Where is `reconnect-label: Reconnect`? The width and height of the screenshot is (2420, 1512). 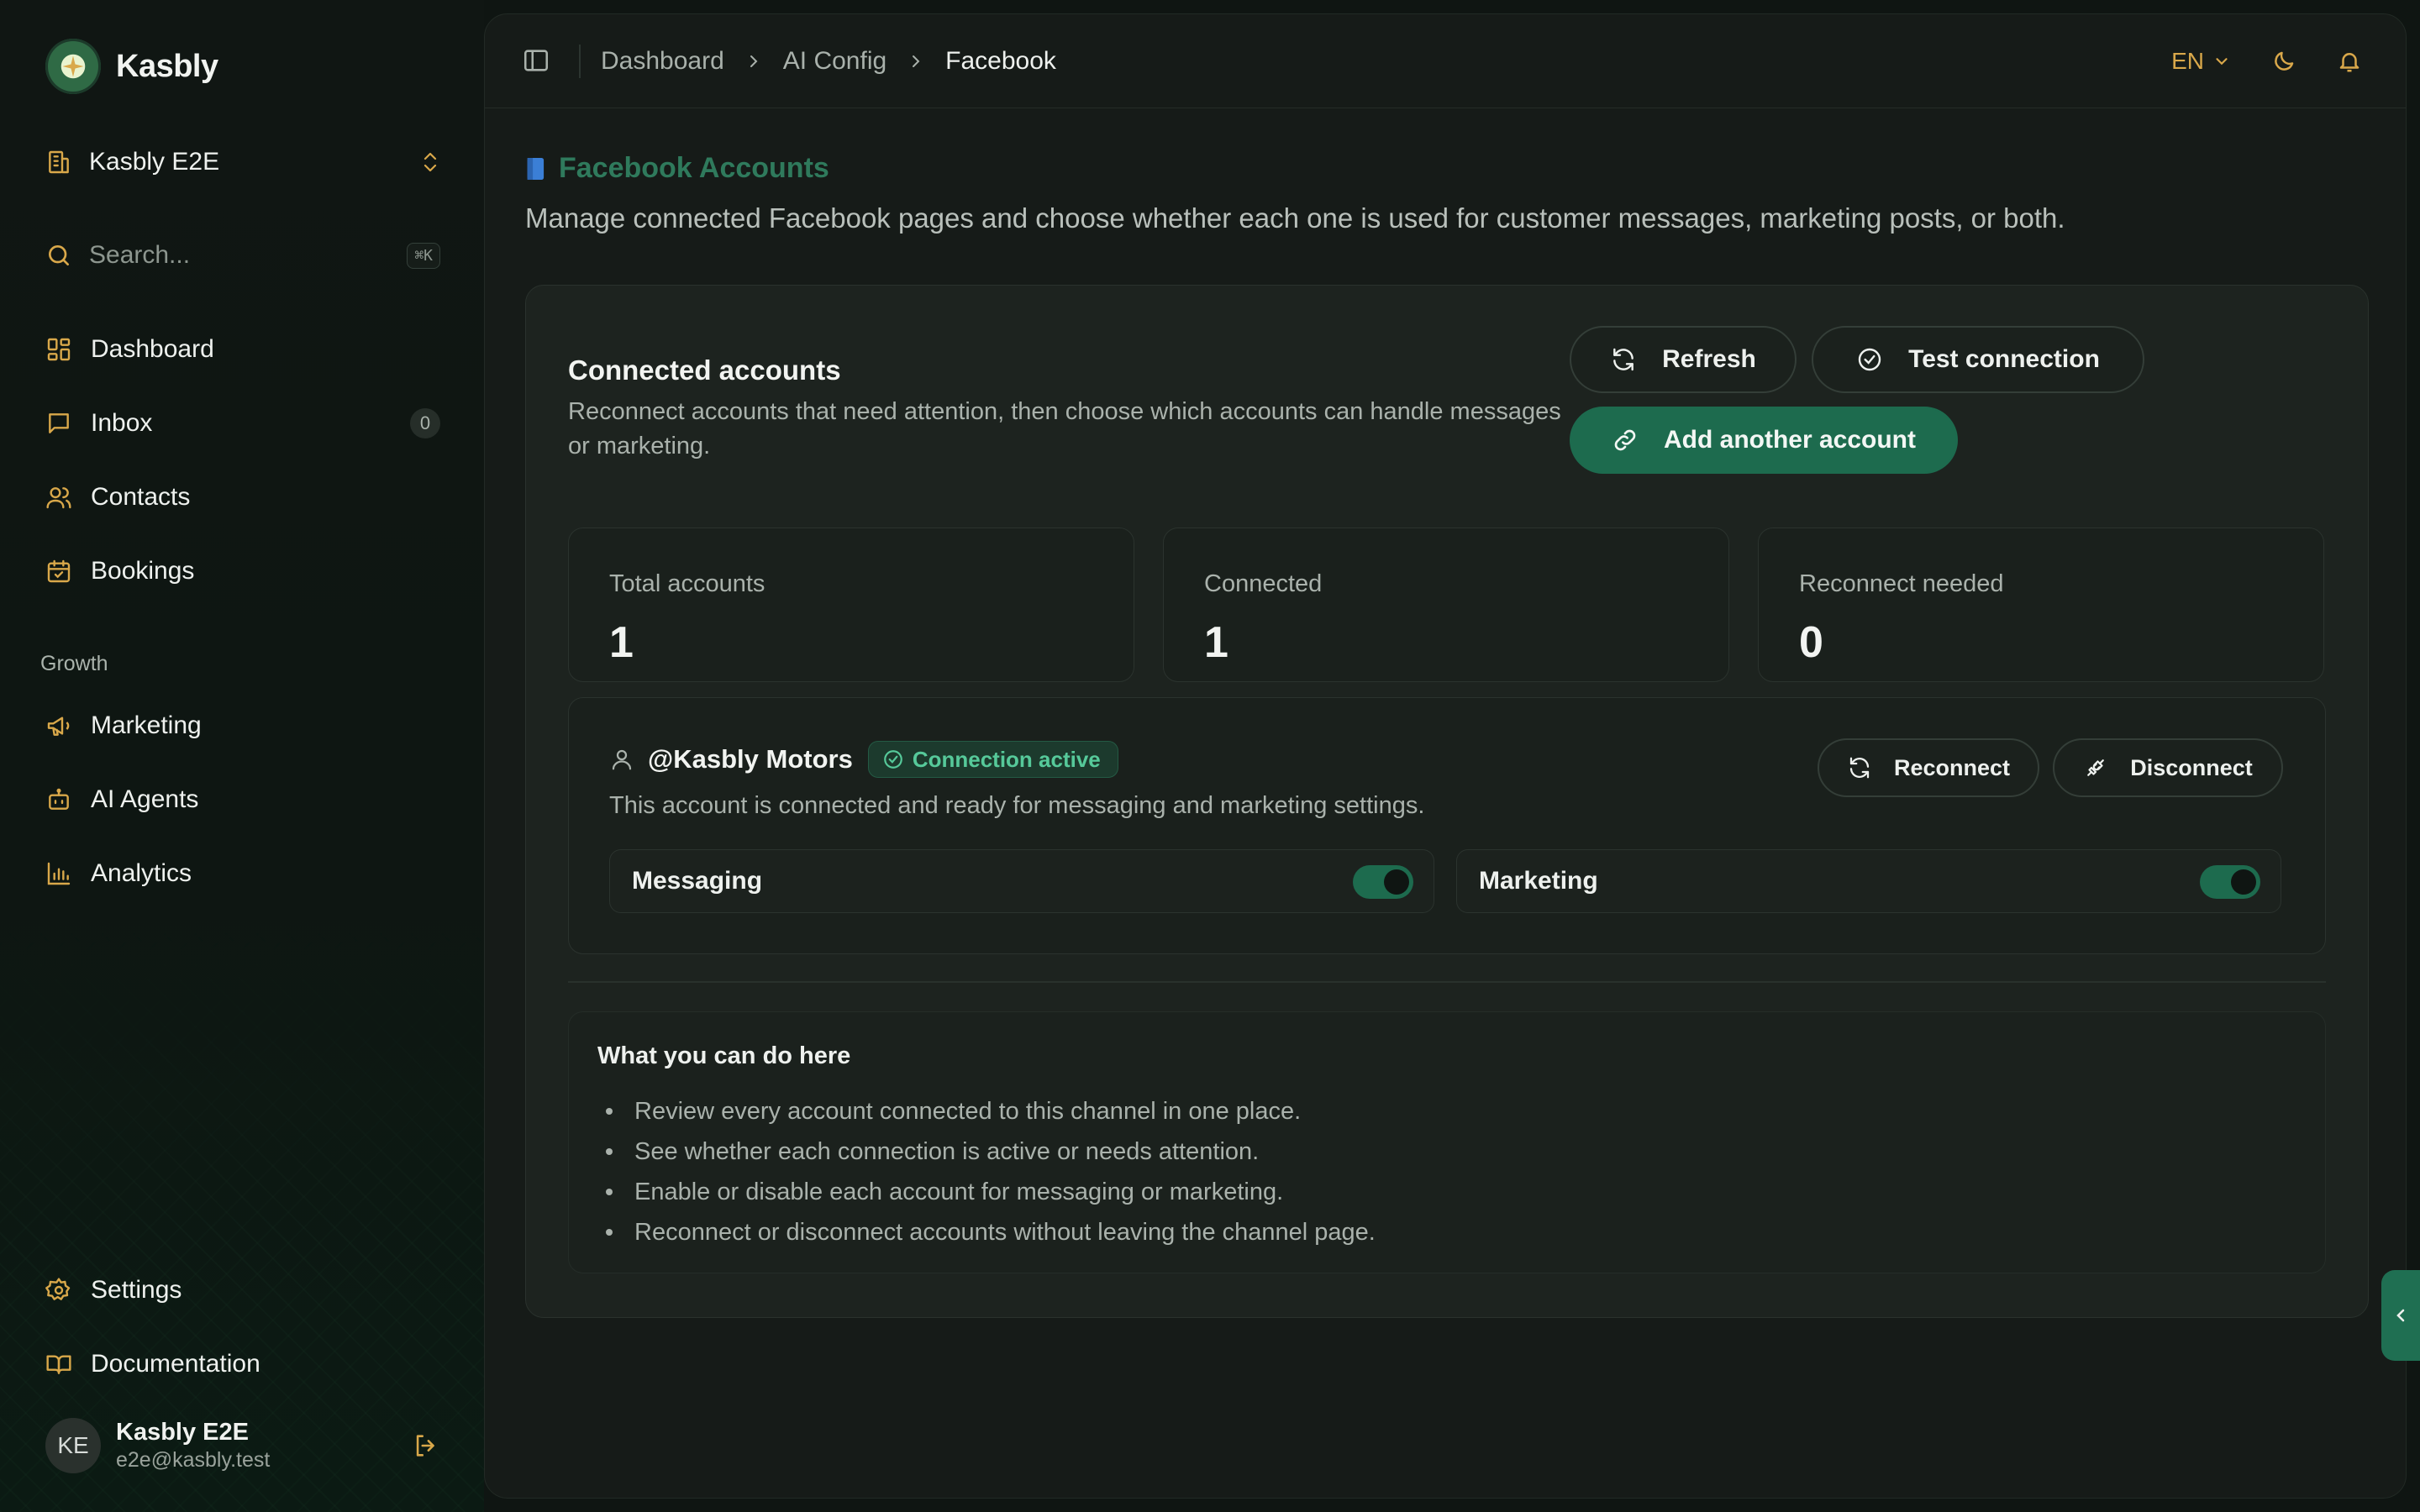 reconnect-label: Reconnect is located at coordinates (1952, 767).